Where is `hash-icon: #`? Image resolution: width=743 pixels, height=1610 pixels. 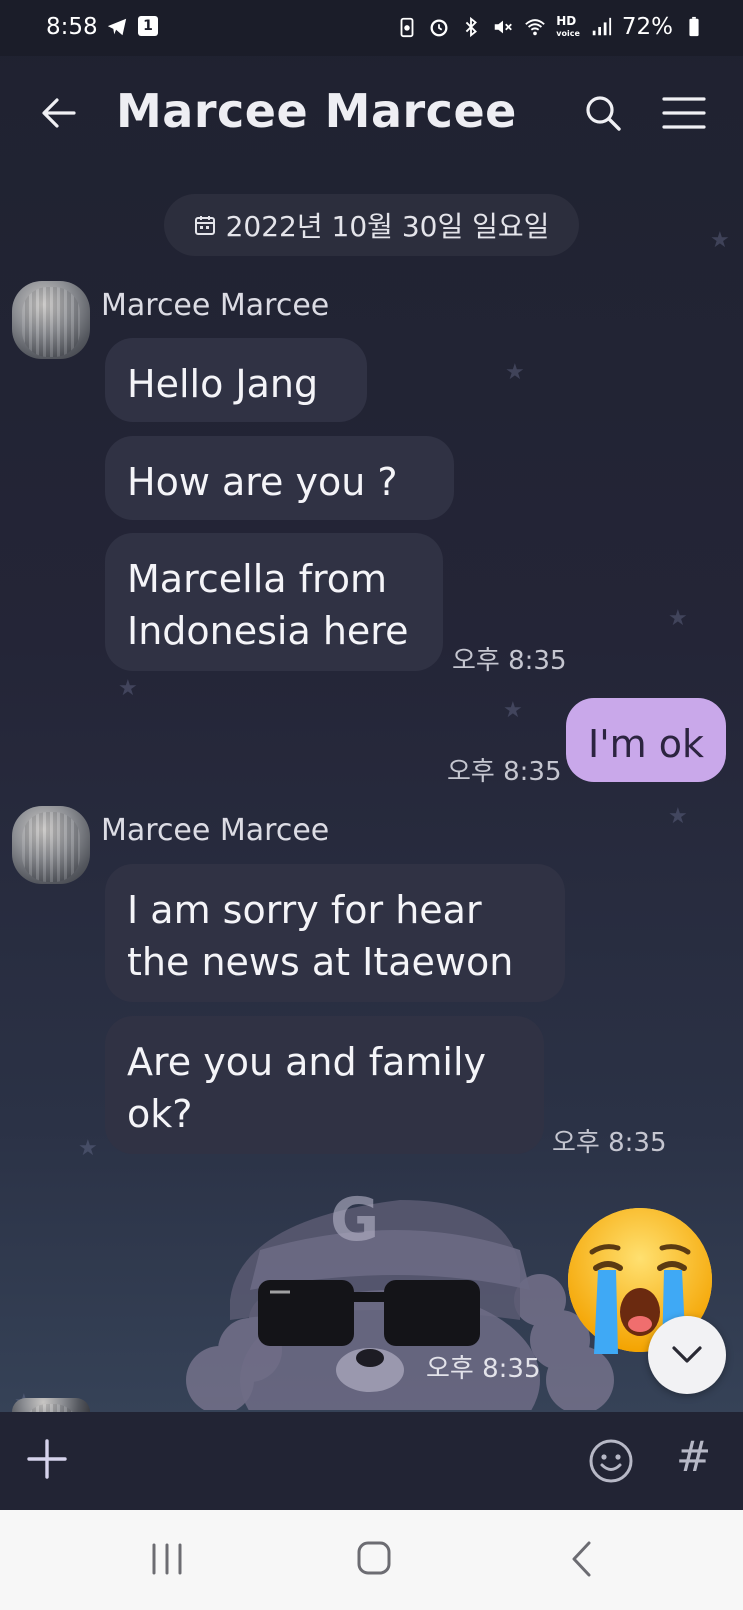 hash-icon: # is located at coordinates (693, 1456).